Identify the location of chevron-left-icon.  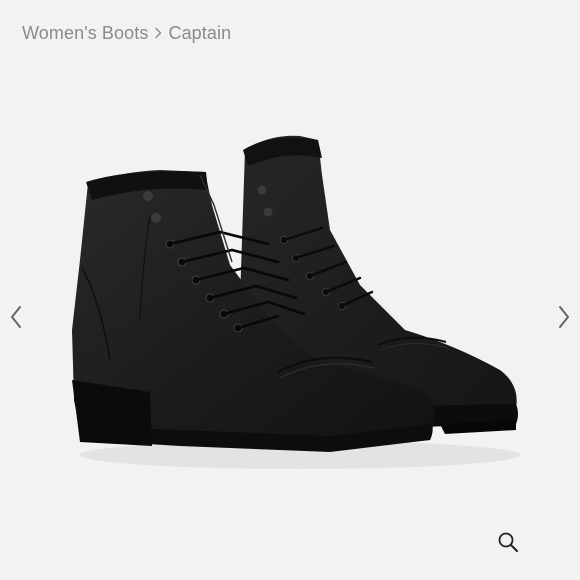
(16, 317).